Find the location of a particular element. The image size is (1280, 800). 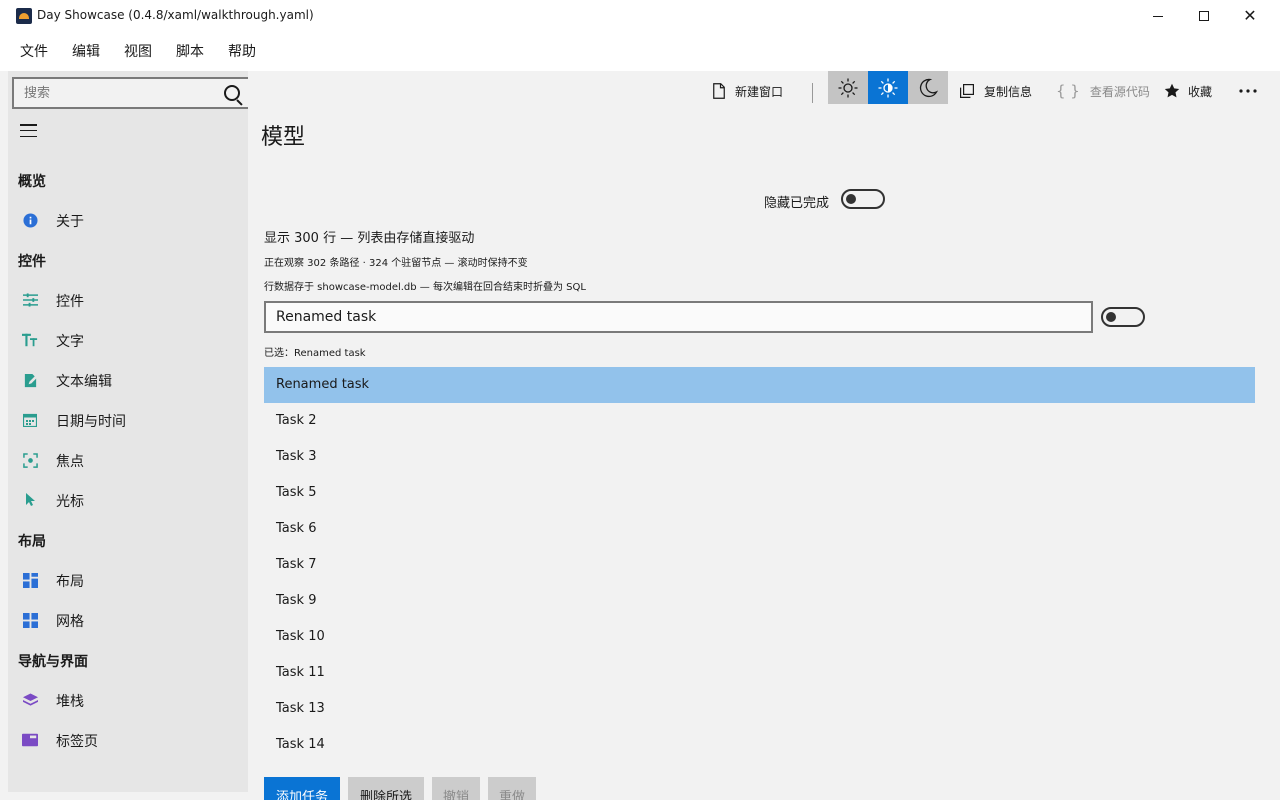

selected-label: 已选：Renamed task is located at coordinates (315, 353).